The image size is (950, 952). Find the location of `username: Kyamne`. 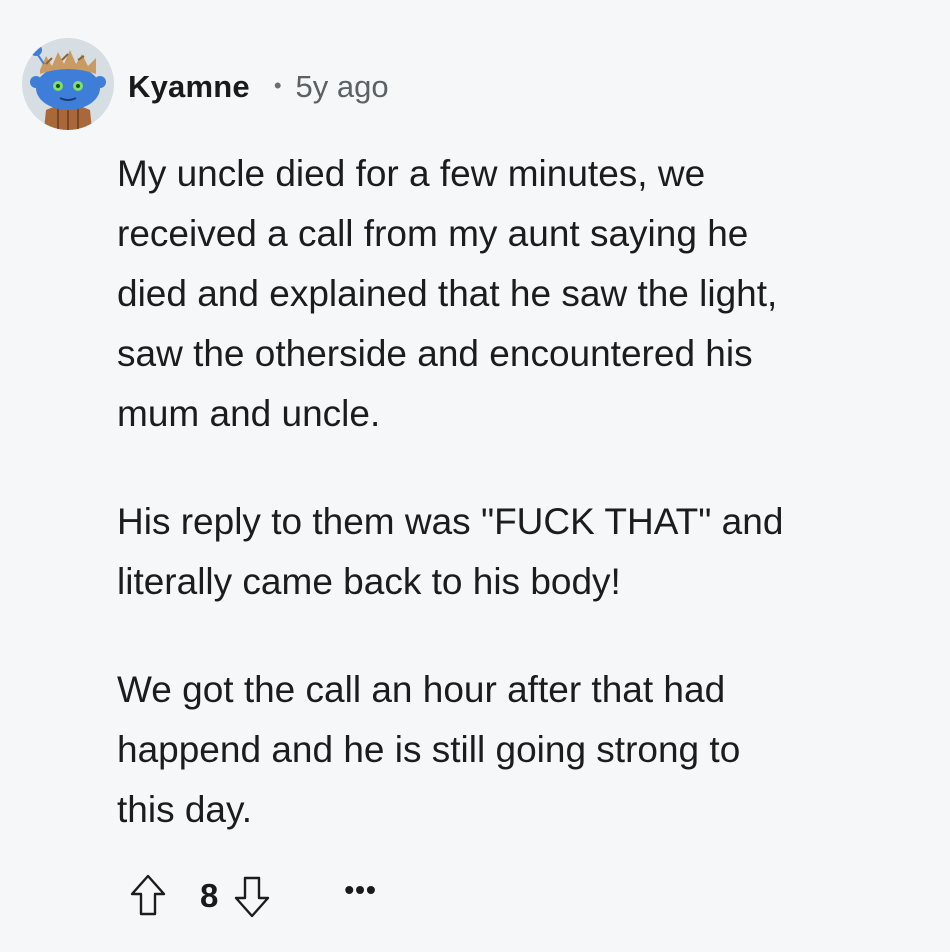

username: Kyamne is located at coordinates (189, 87).